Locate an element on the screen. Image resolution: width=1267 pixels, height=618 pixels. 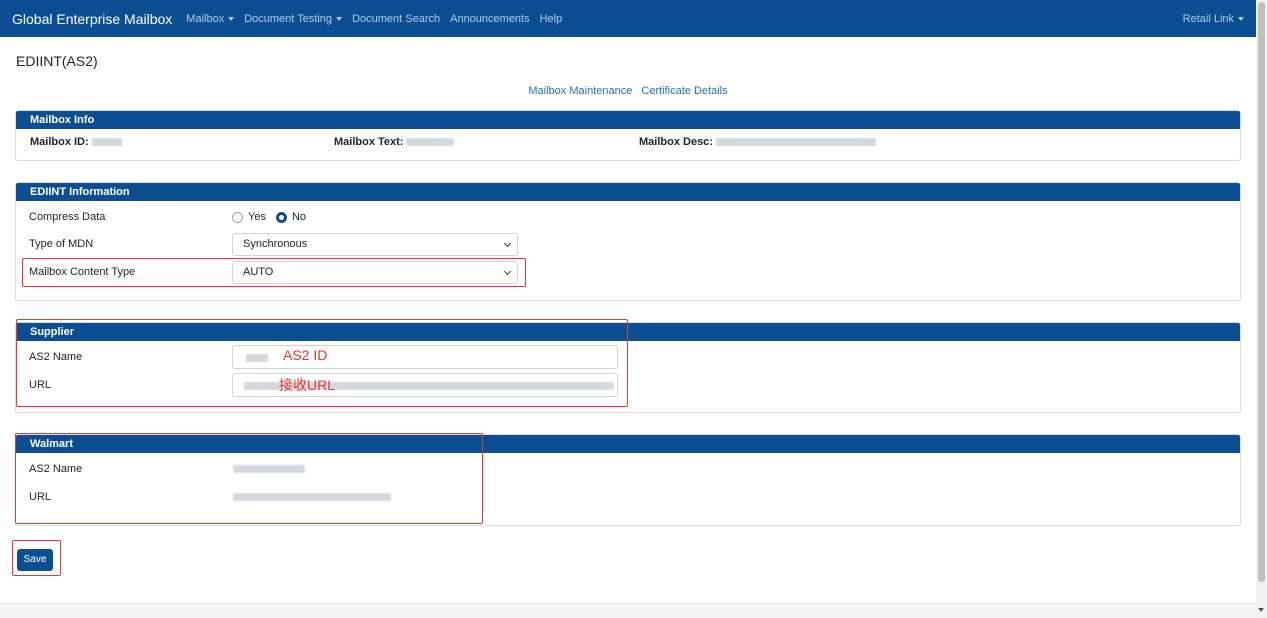
brand-logo: Global Enterprise Mailbox is located at coordinates (92, 19).